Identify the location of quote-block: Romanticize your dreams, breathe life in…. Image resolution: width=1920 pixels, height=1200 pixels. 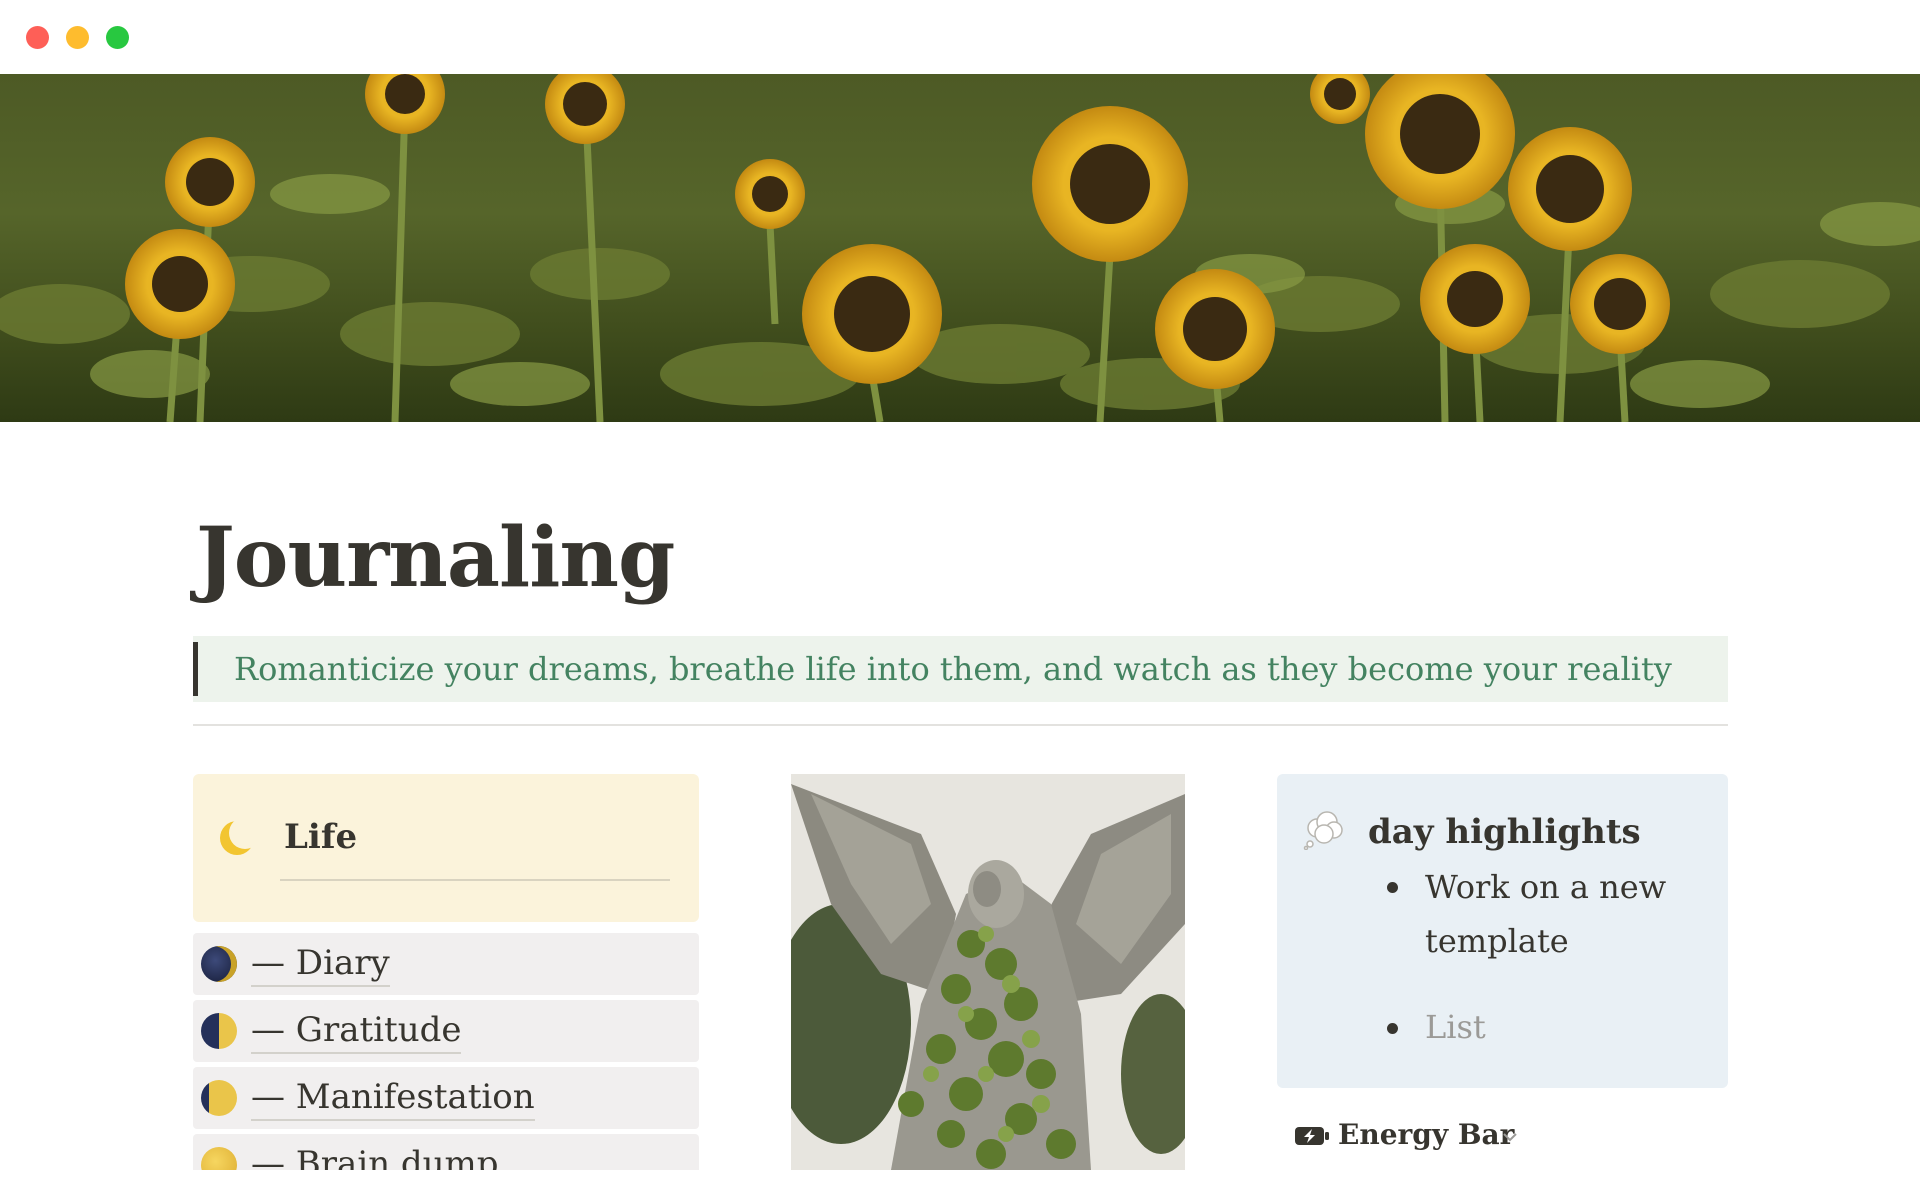
(960, 669).